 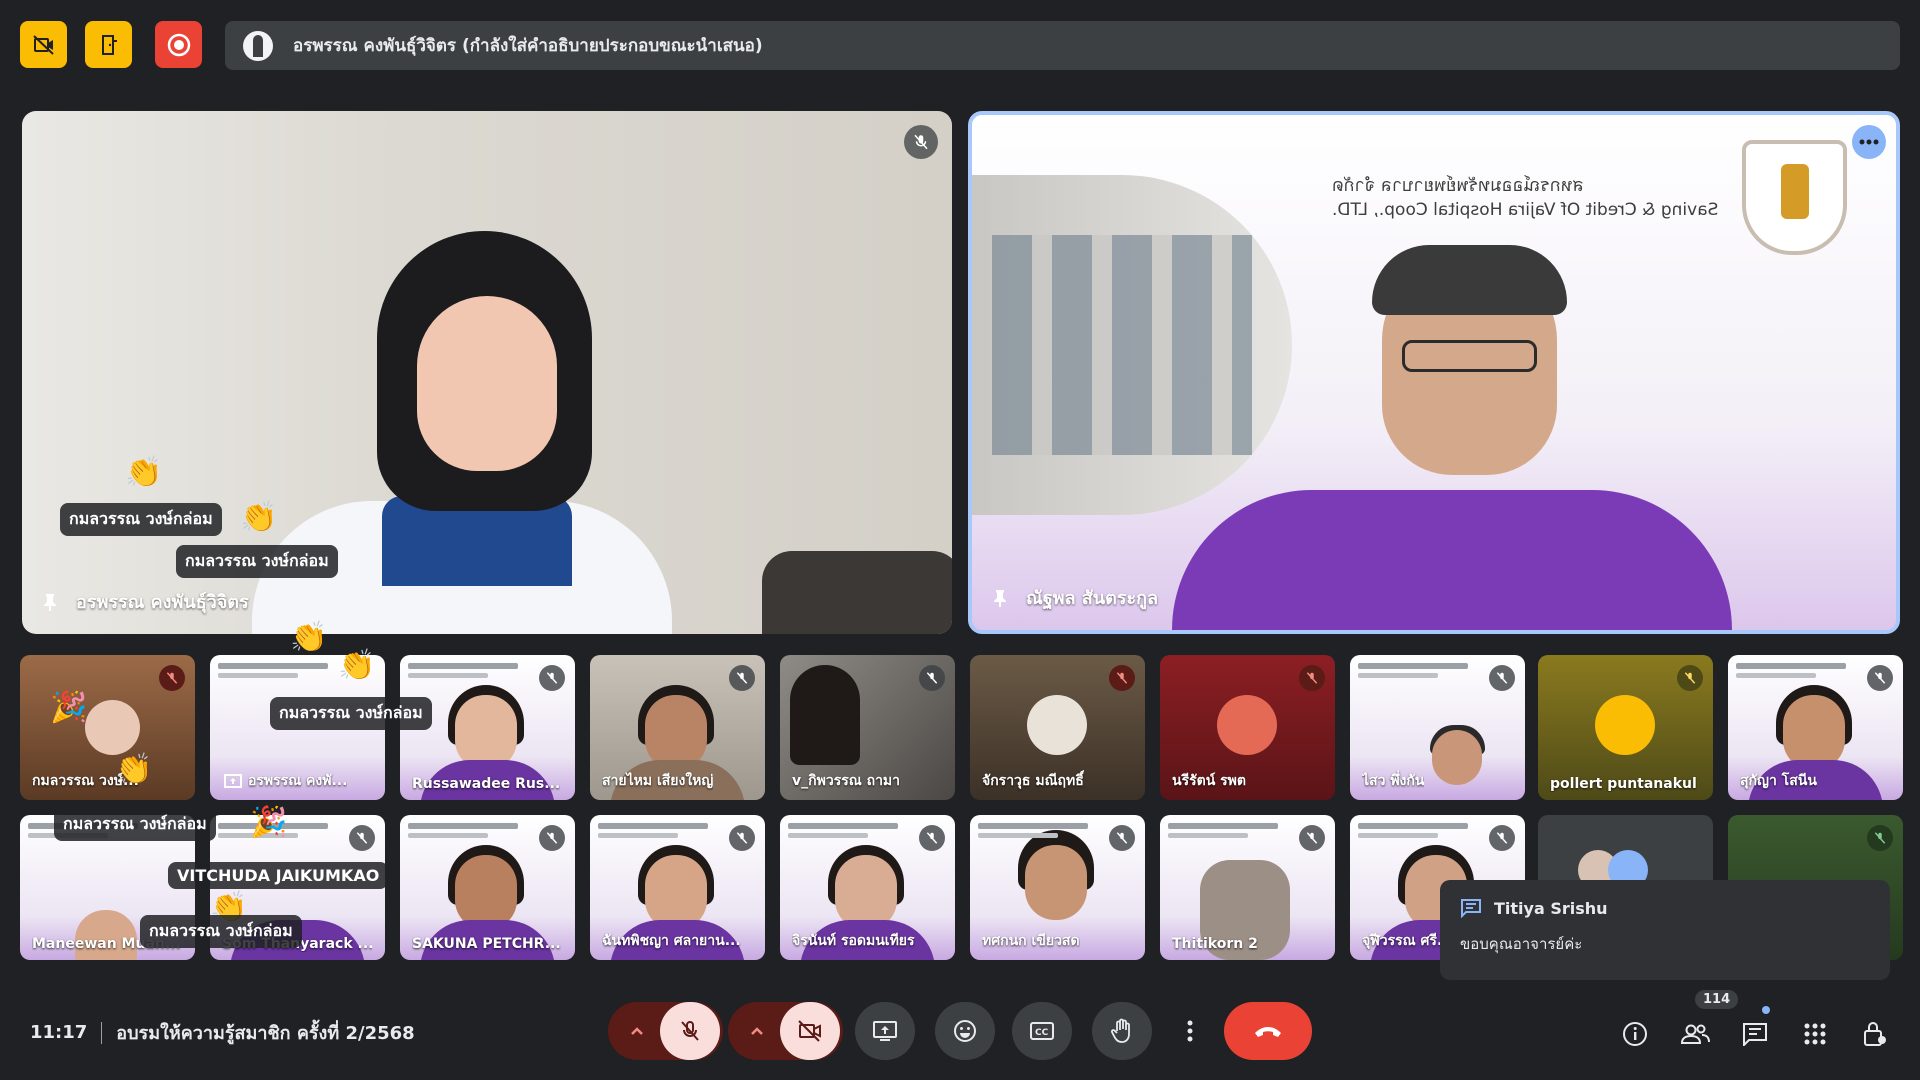 I want to click on leave-call-button, so click(x=1268, y=1031).